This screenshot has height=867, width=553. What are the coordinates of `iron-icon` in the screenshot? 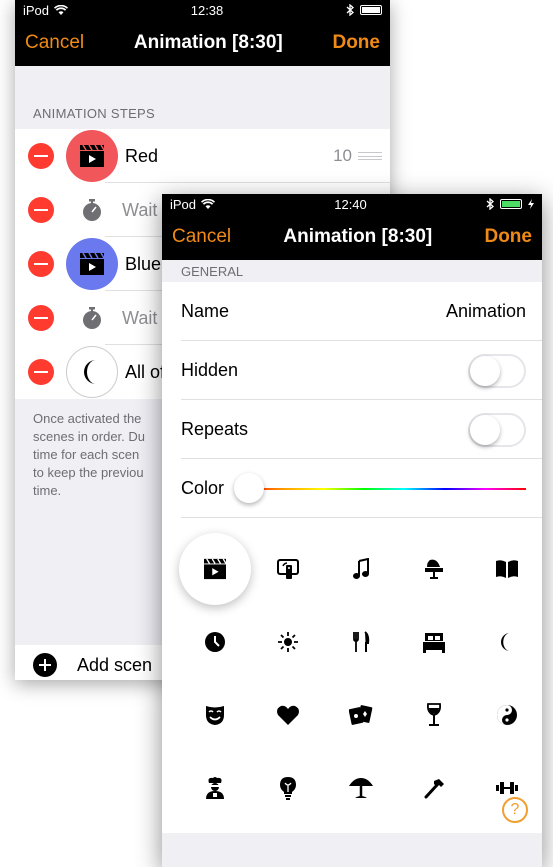 It's located at (433, 569).